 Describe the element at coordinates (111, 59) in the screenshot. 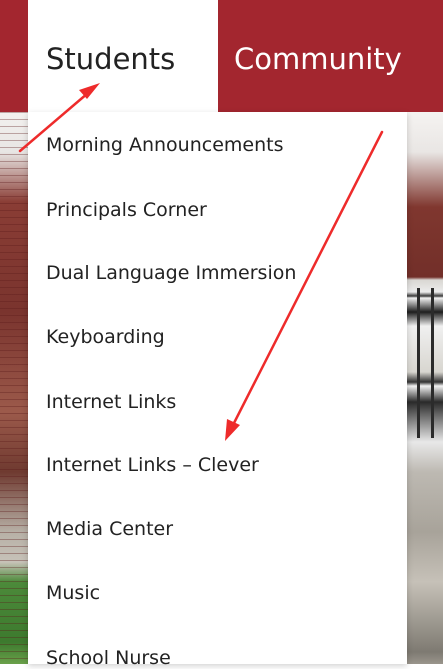

I see `nav-item-students-label: Students` at that location.